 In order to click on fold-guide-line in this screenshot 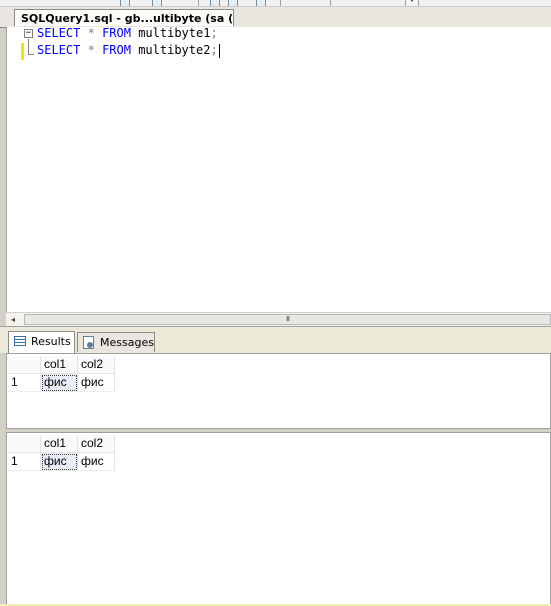, I will do `click(28, 47)`.